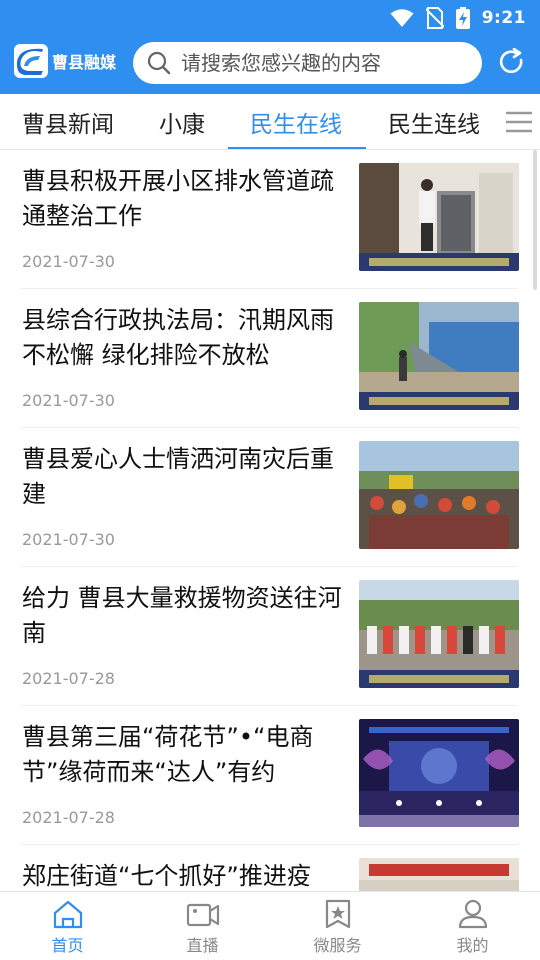  I want to click on refresh-icon, so click(512, 62).